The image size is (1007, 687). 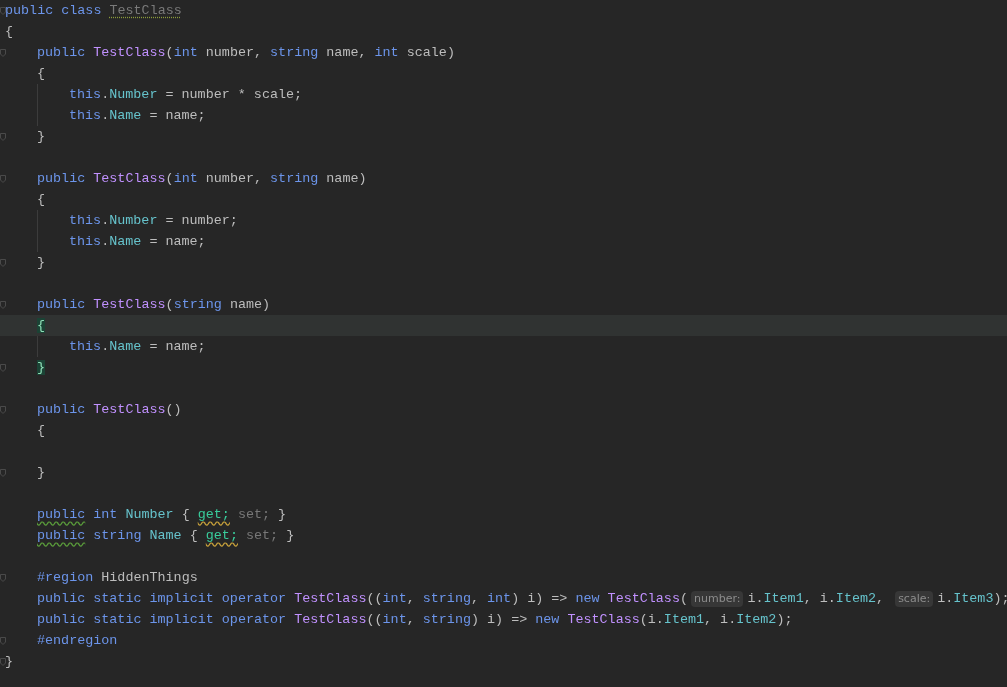 I want to click on code-text: this.Number = number;, so click(x=153, y=221).